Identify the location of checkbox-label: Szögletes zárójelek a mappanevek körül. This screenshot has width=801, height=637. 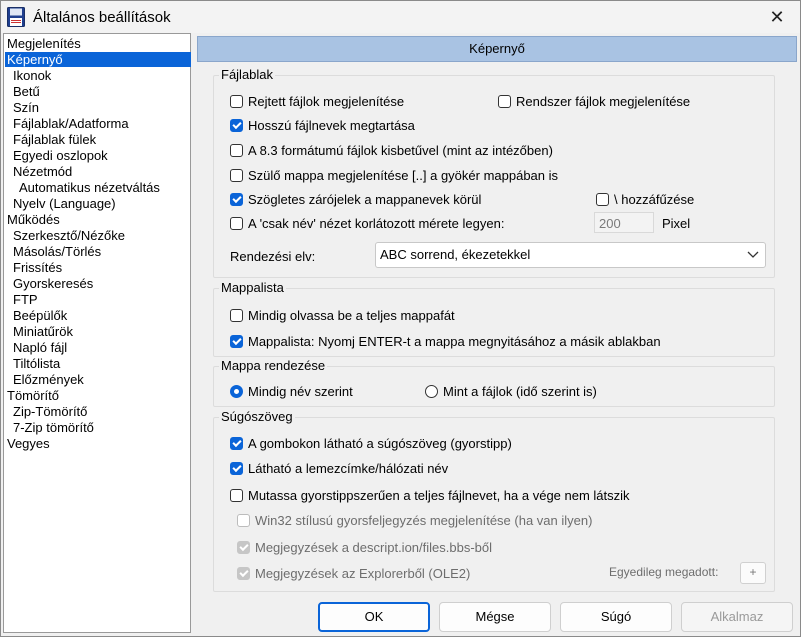
(365, 199).